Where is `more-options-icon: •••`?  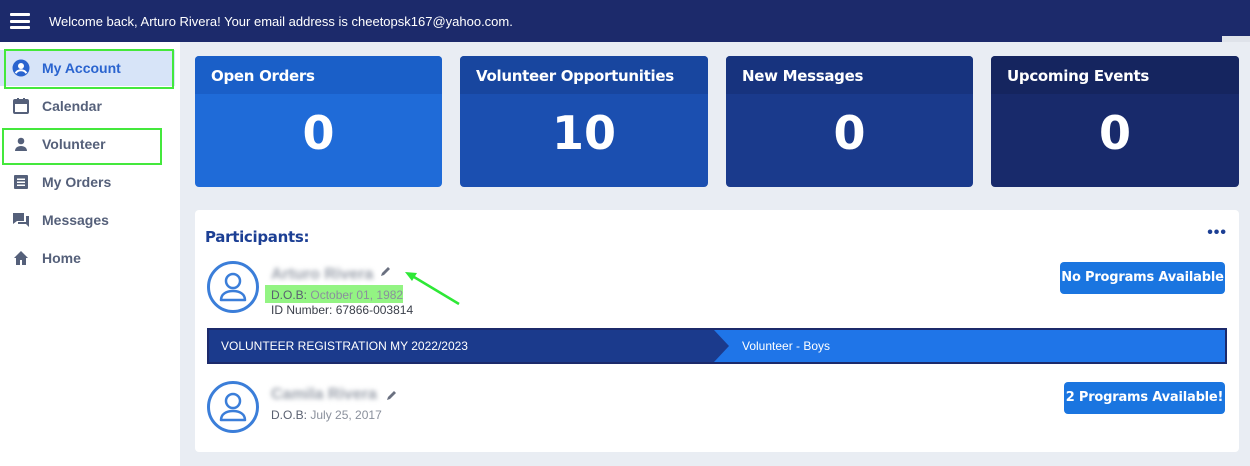 more-options-icon: ••• is located at coordinates (1217, 233).